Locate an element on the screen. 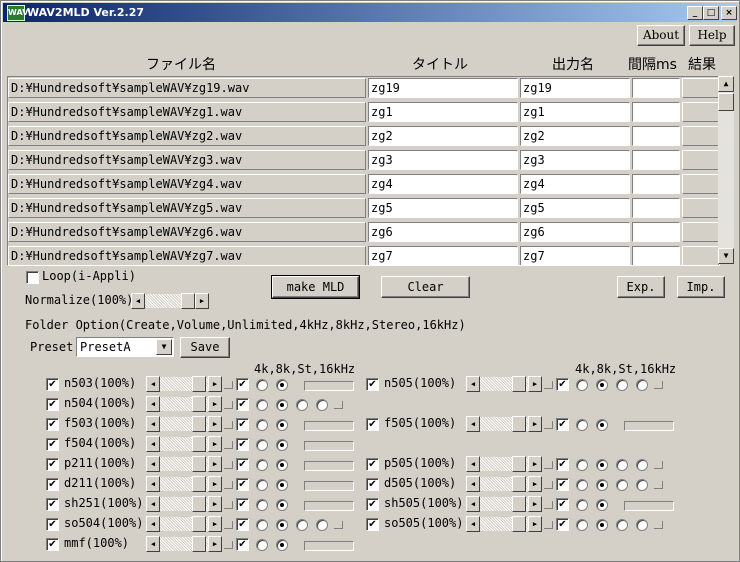  file-list-scrollbar: ▲ ▼ is located at coordinates (726, 170).